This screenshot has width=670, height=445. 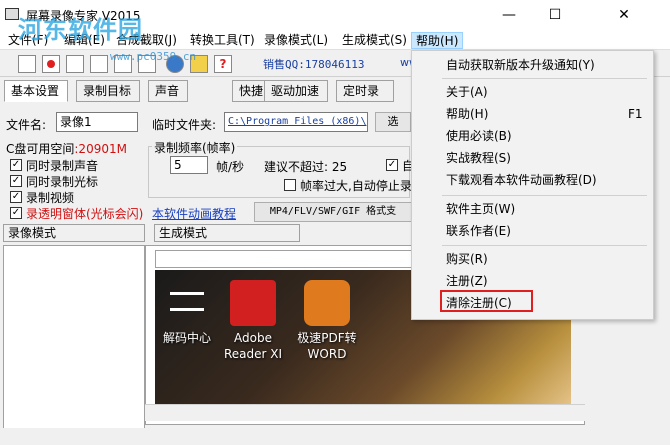 What do you see at coordinates (480, 209) in the screenshot?
I see `menu-item-homepage: 软件主页(W)` at bounding box center [480, 209].